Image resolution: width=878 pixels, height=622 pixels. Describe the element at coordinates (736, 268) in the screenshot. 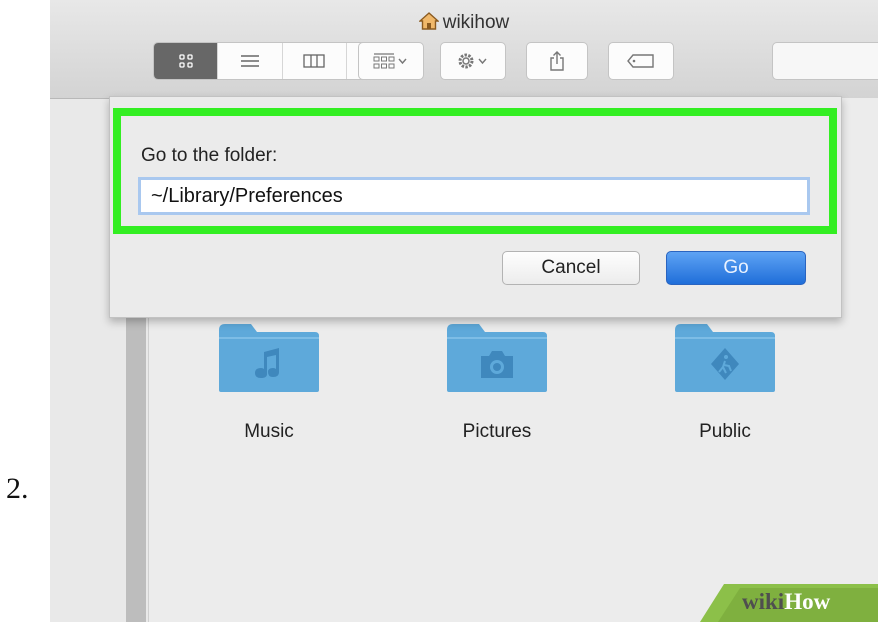

I see `go-button: Go` at that location.